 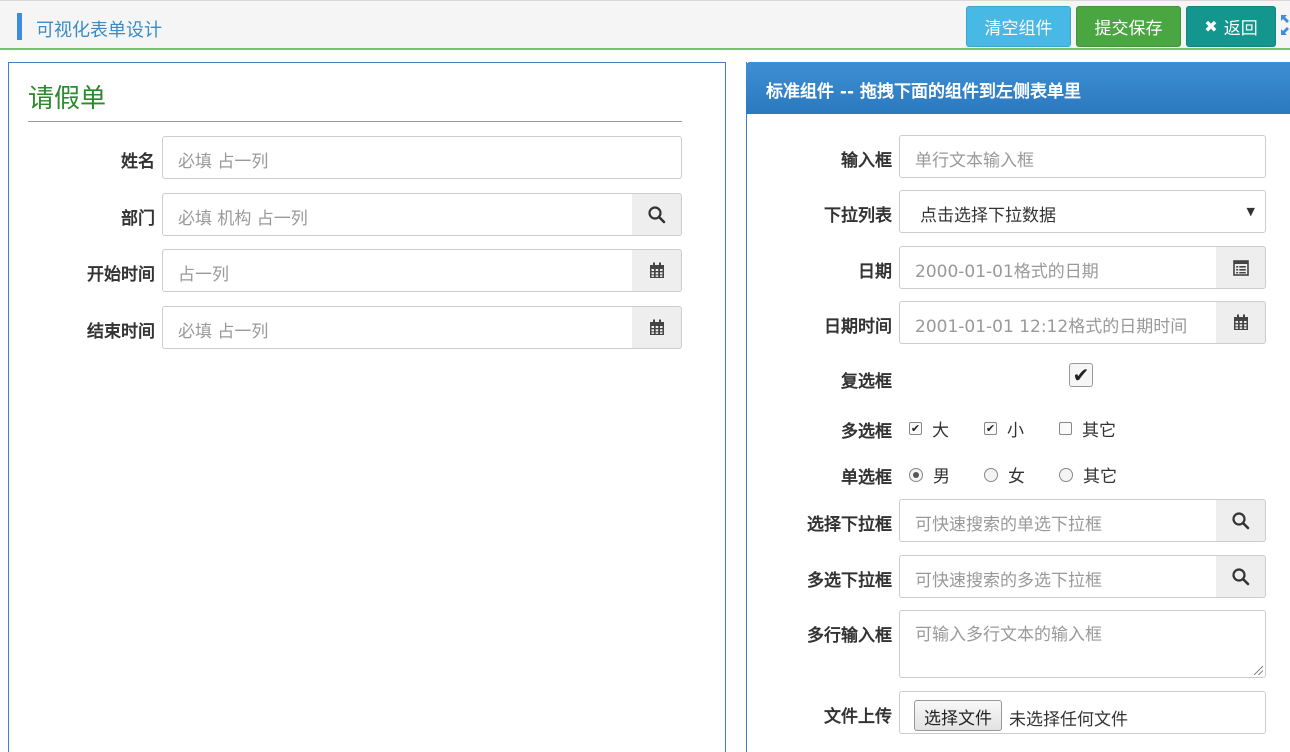 What do you see at coordinates (1250, 211) in the screenshot?
I see `caret-down-icon: ▼` at bounding box center [1250, 211].